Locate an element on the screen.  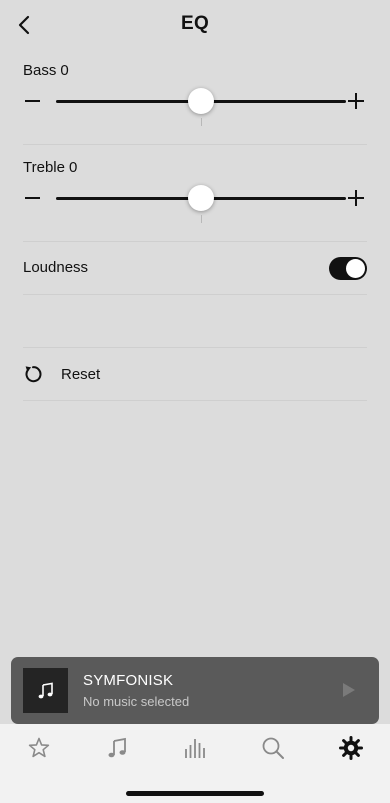
treble-increase-button is located at coordinates (356, 198).